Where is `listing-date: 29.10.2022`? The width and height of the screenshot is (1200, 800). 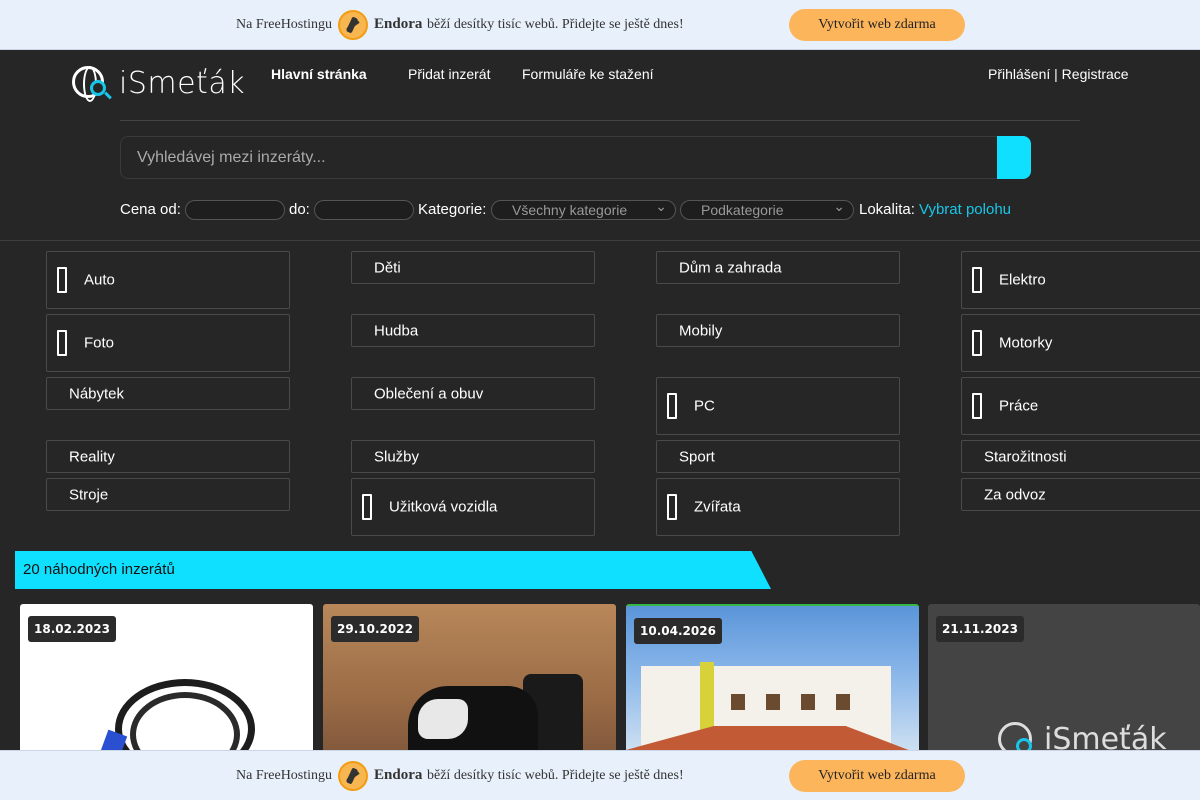
listing-date: 29.10.2022 is located at coordinates (375, 629).